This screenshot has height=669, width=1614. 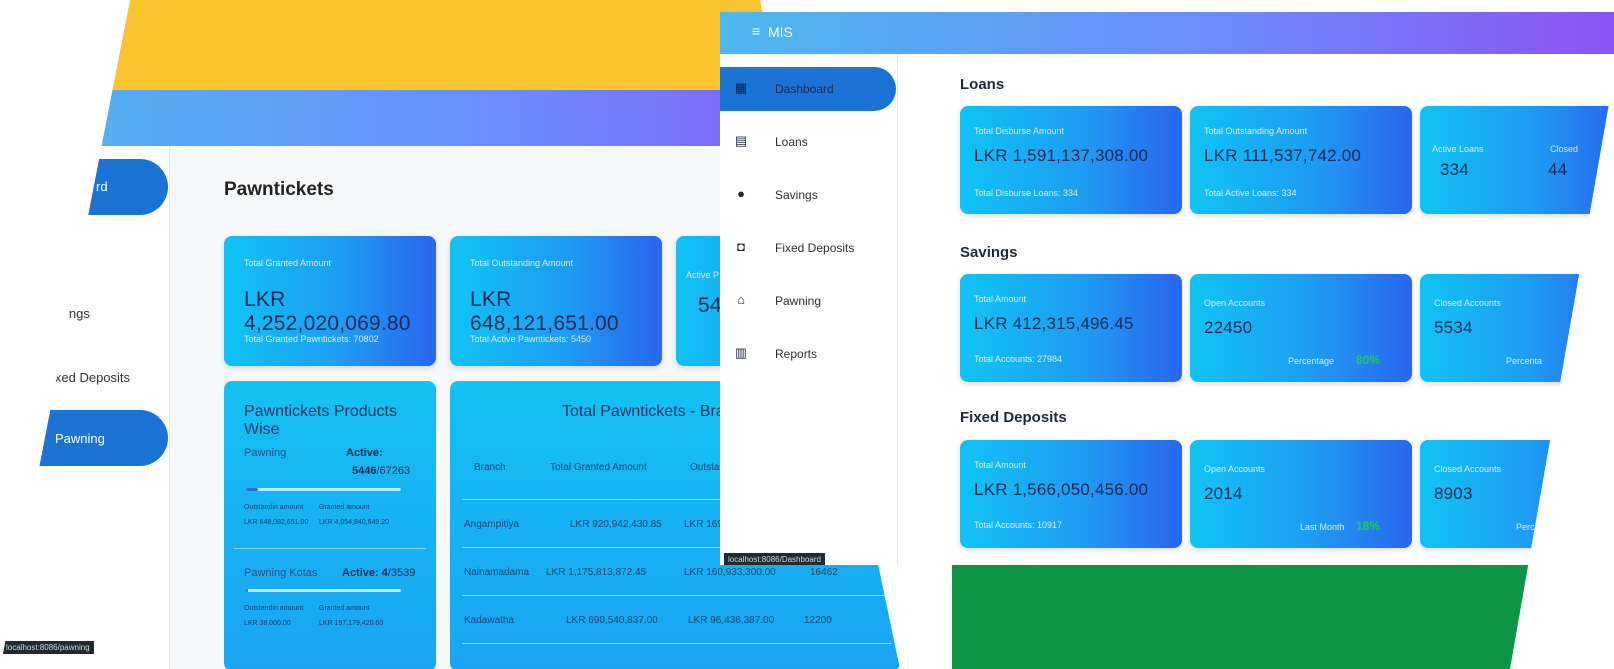 What do you see at coordinates (1252, 617) in the screenshot?
I see `green-block` at bounding box center [1252, 617].